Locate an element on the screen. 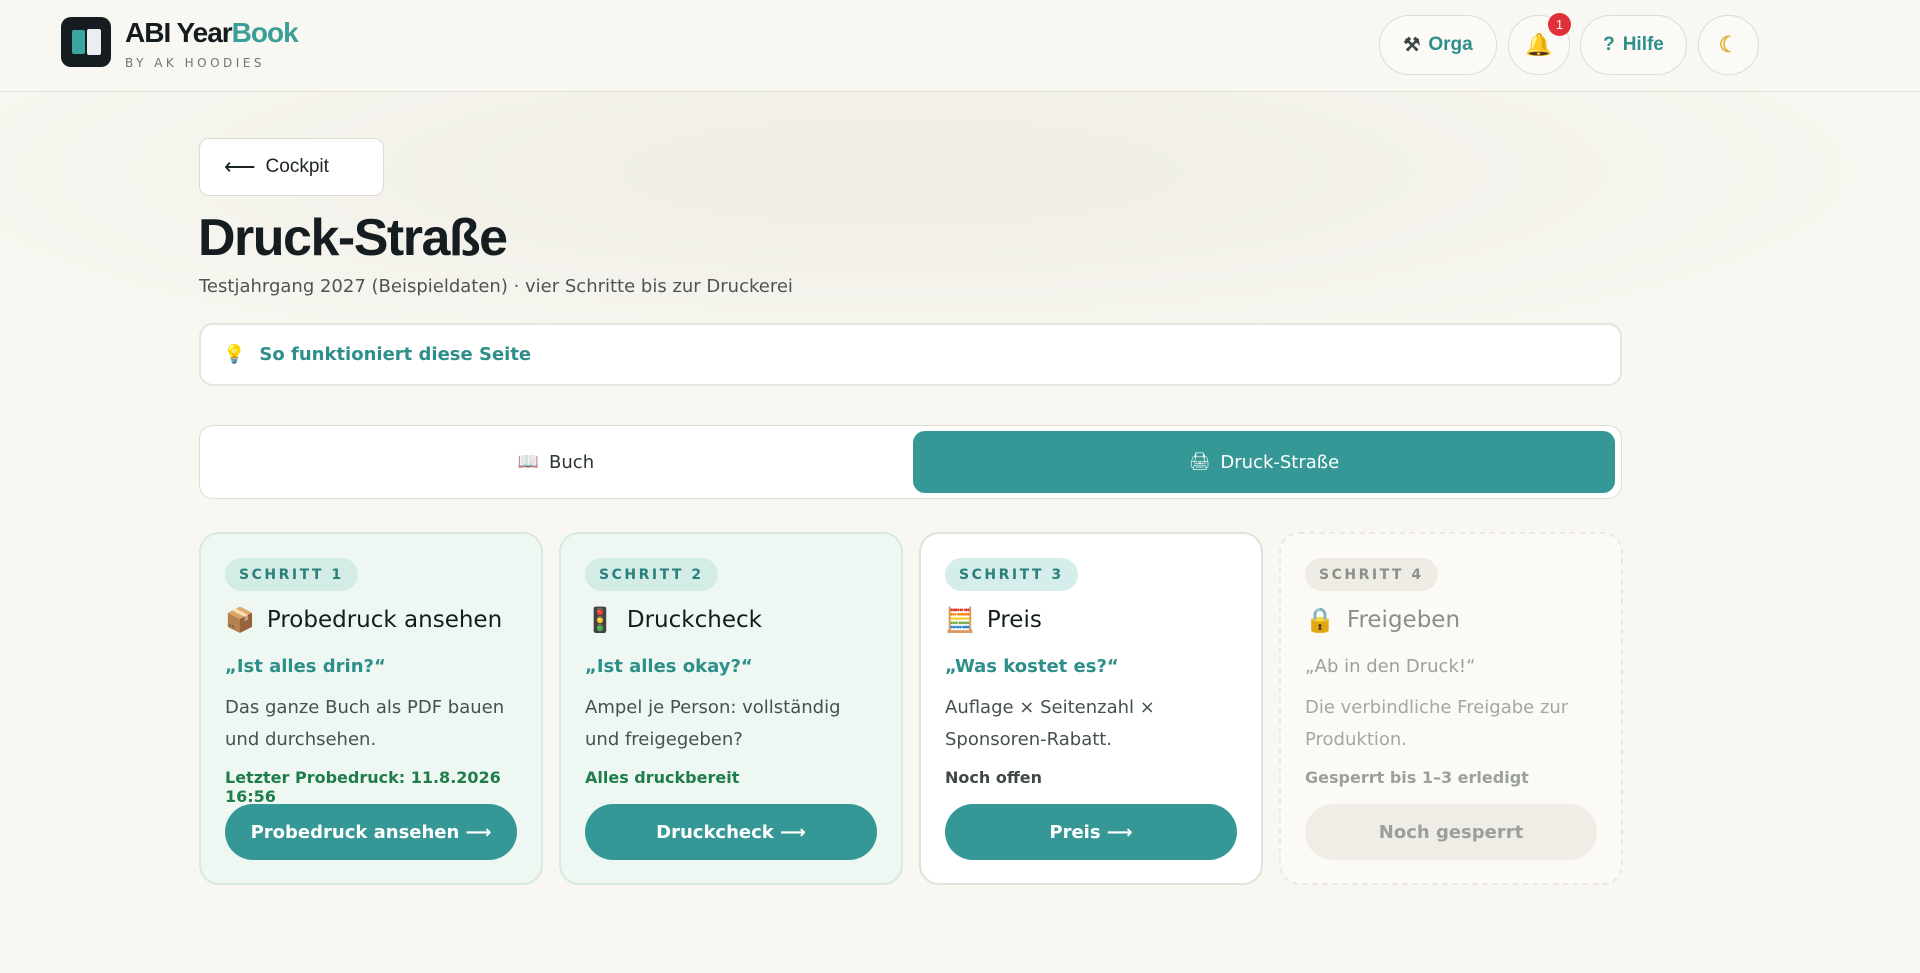  step-pill: SCHRITT 2 is located at coordinates (651, 574).